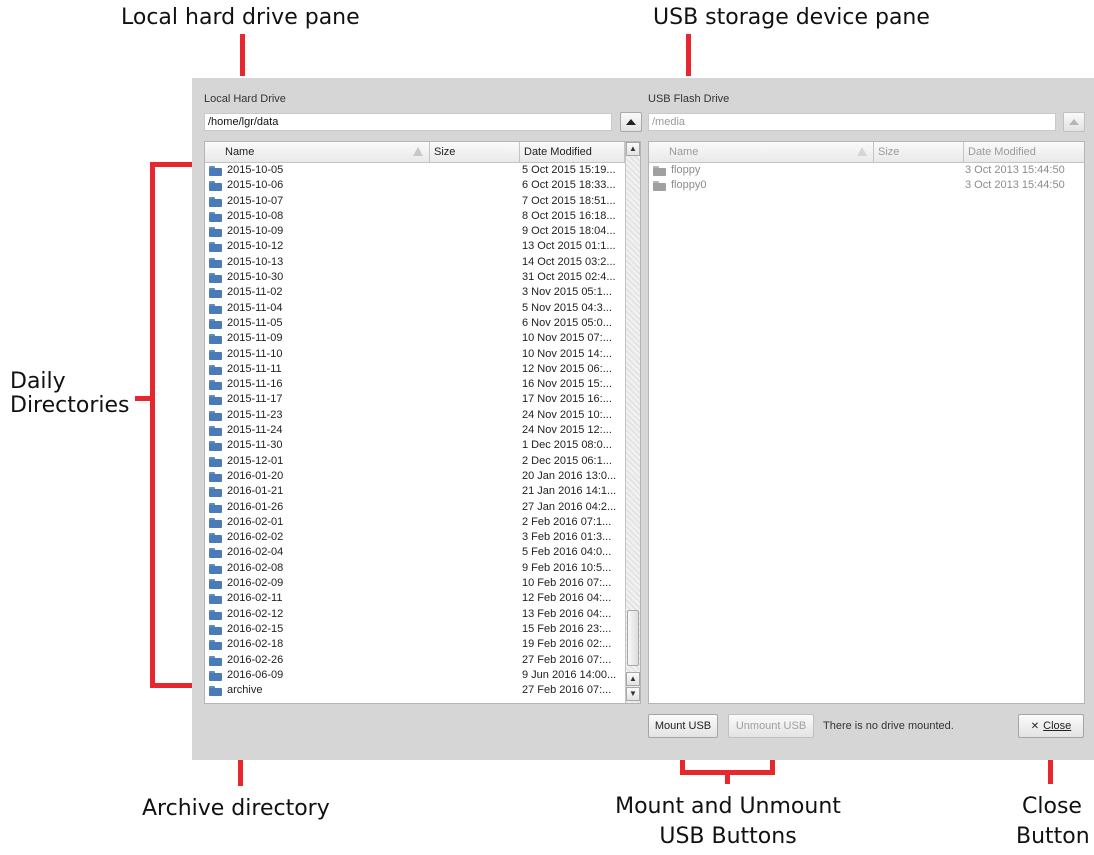  I want to click on item-name: 2015-10-06, so click(255, 185).